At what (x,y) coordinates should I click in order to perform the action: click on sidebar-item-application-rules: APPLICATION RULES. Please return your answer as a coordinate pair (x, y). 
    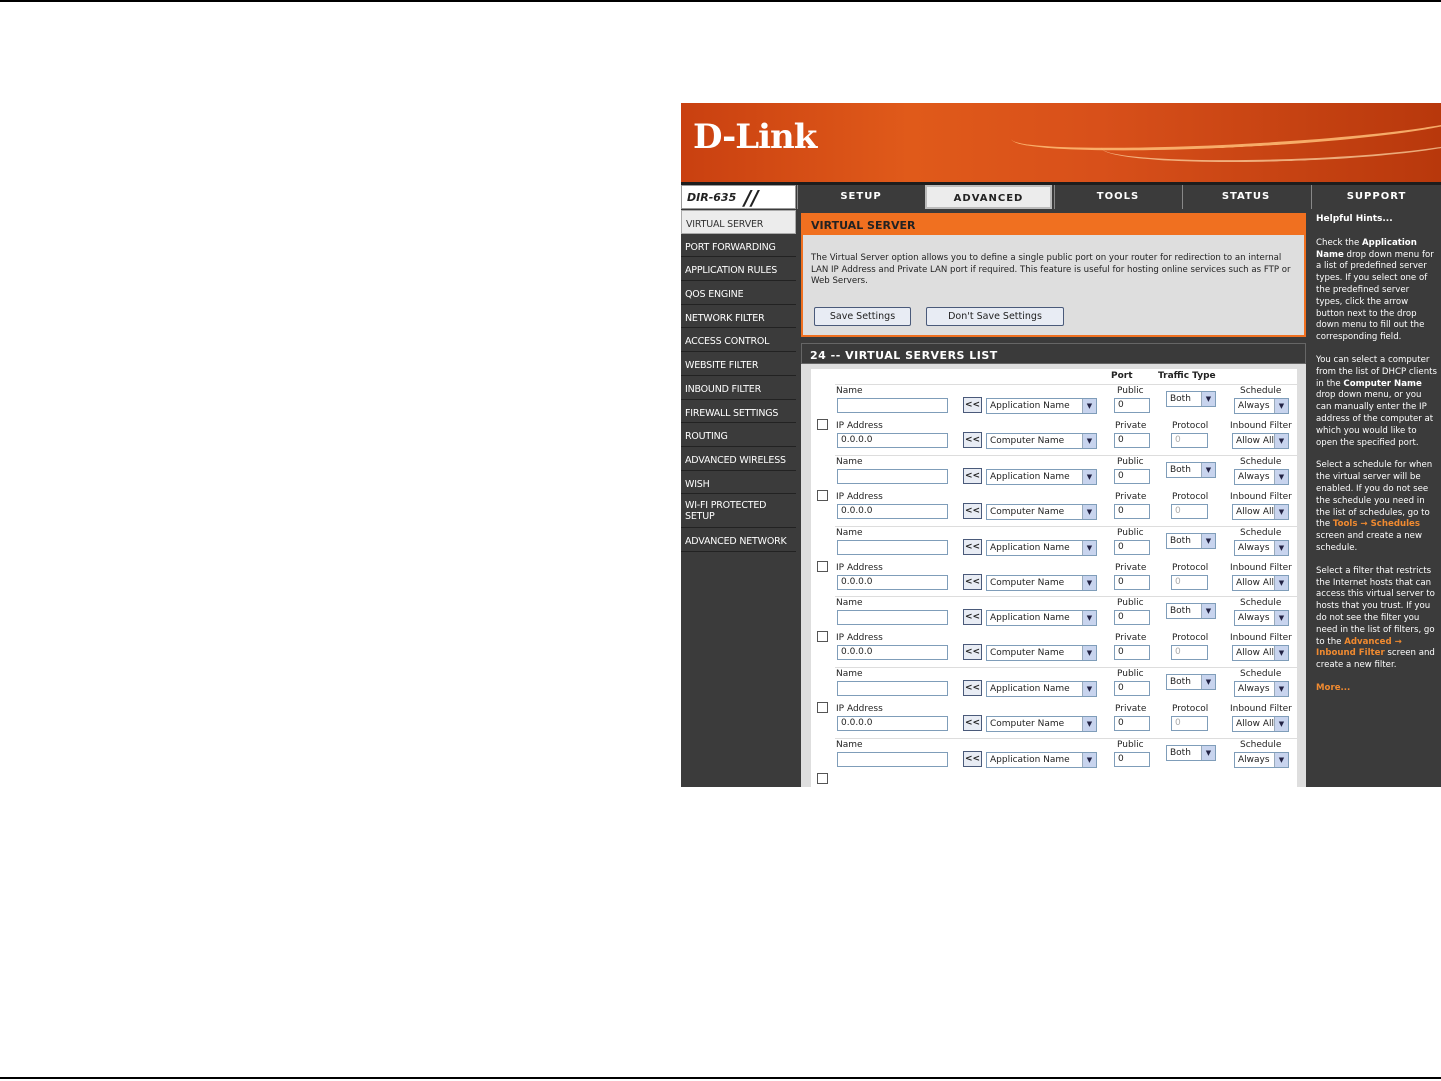
    Looking at the image, I should click on (738, 269).